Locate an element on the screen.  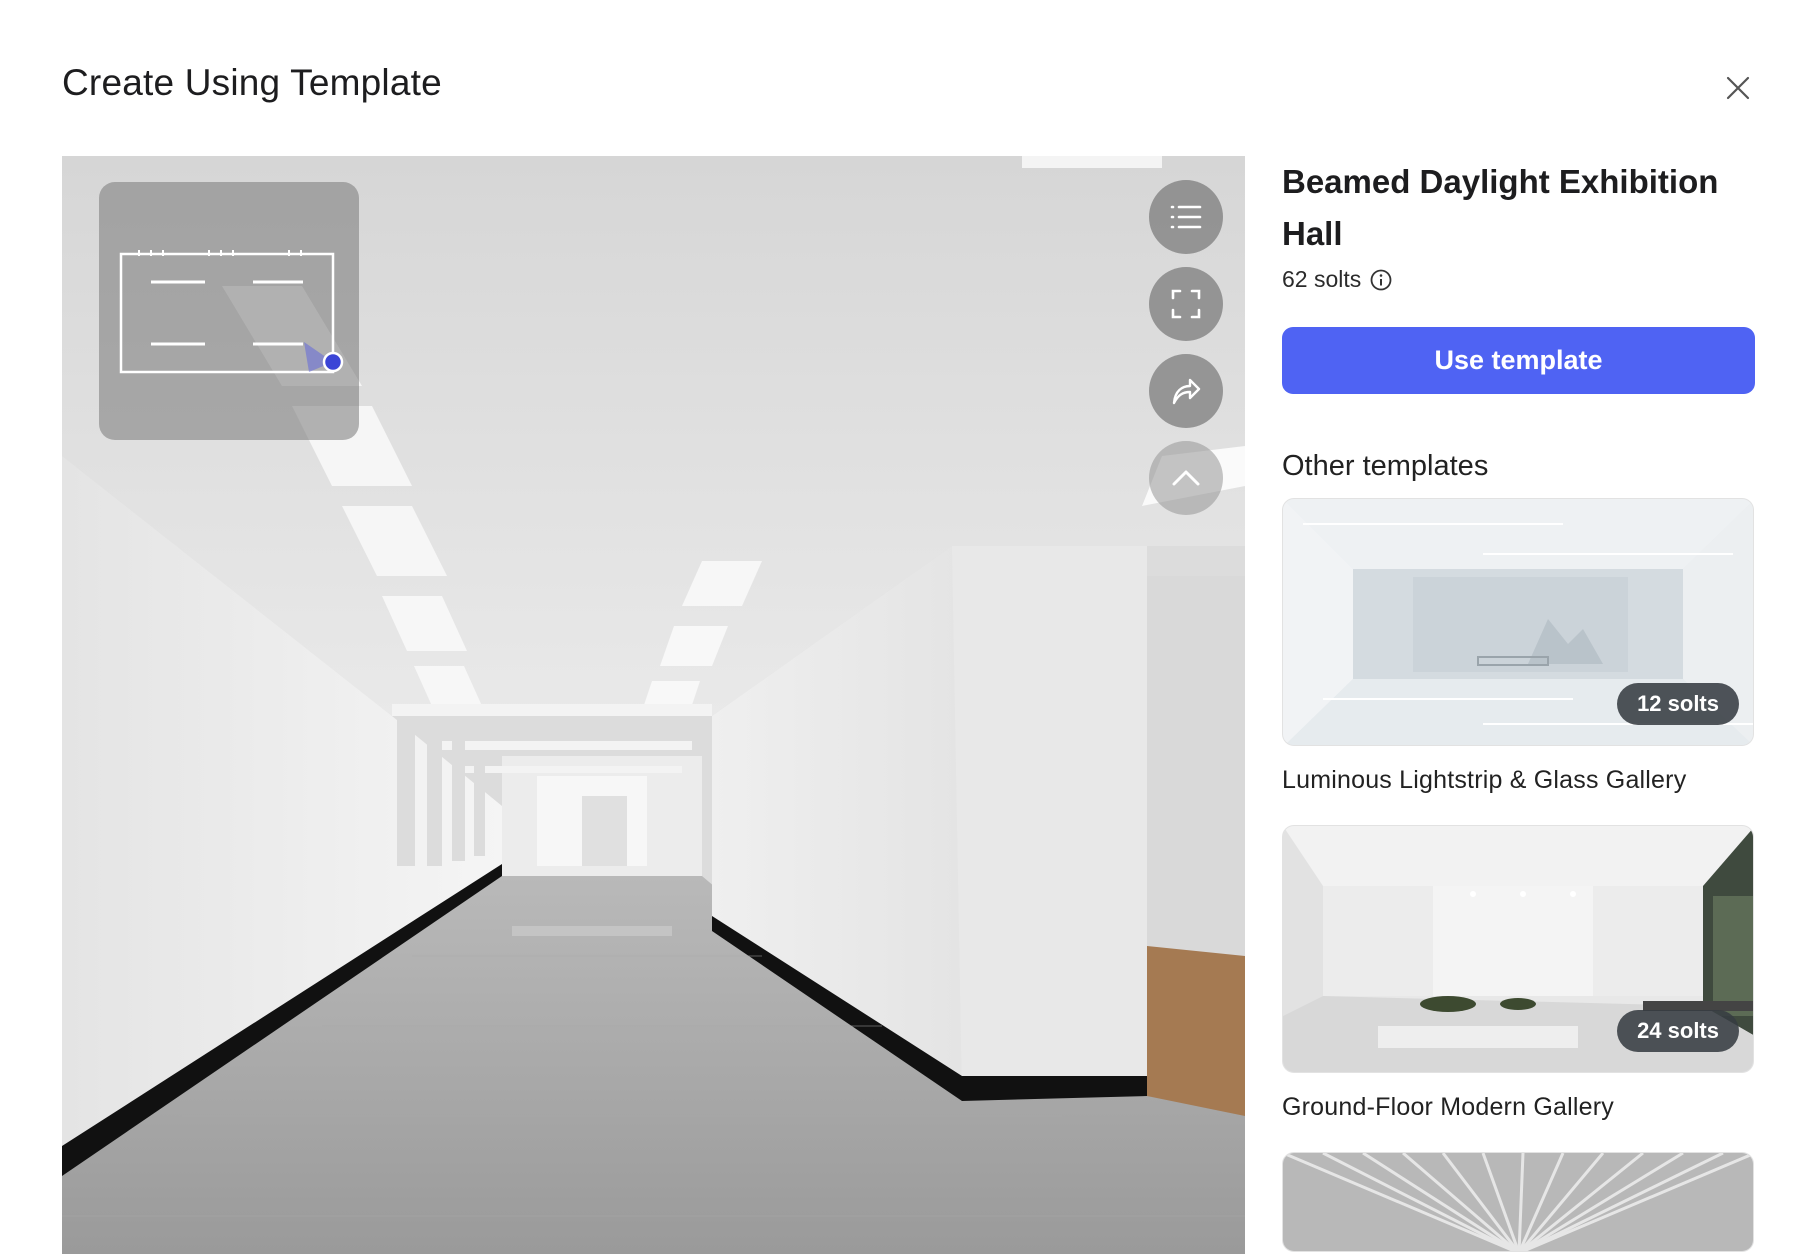
fullscreen-icon is located at coordinates (1186, 304).